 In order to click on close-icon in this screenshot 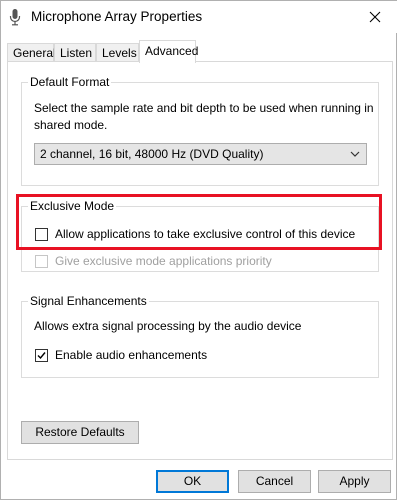, I will do `click(375, 17)`.